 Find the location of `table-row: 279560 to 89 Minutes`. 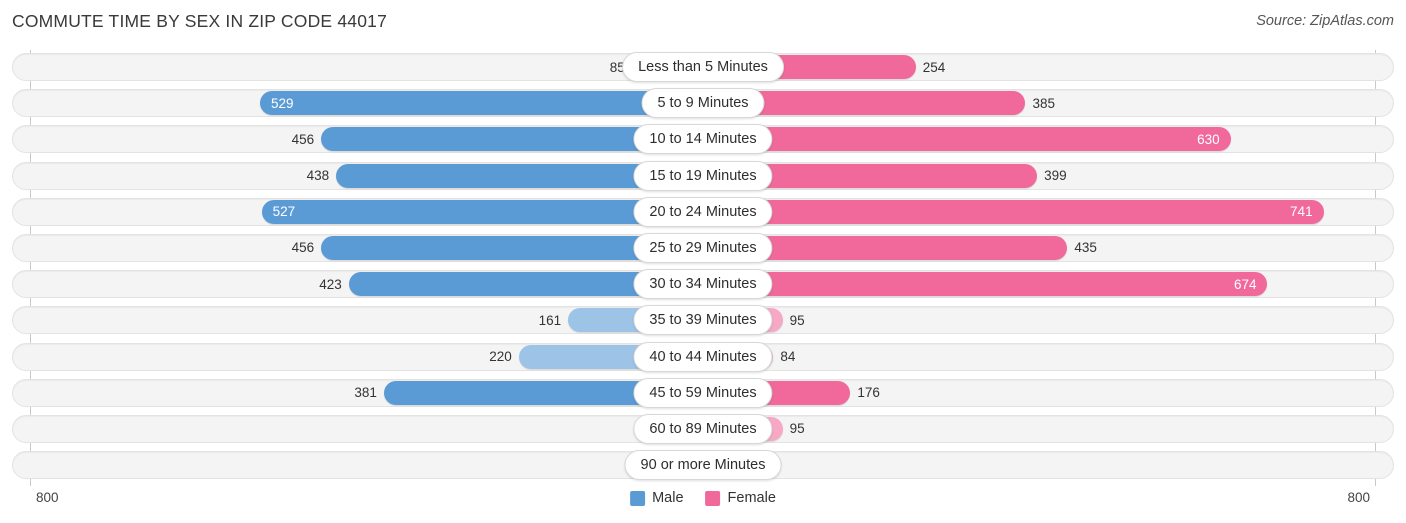

table-row: 279560 to 89 Minutes is located at coordinates (703, 430).